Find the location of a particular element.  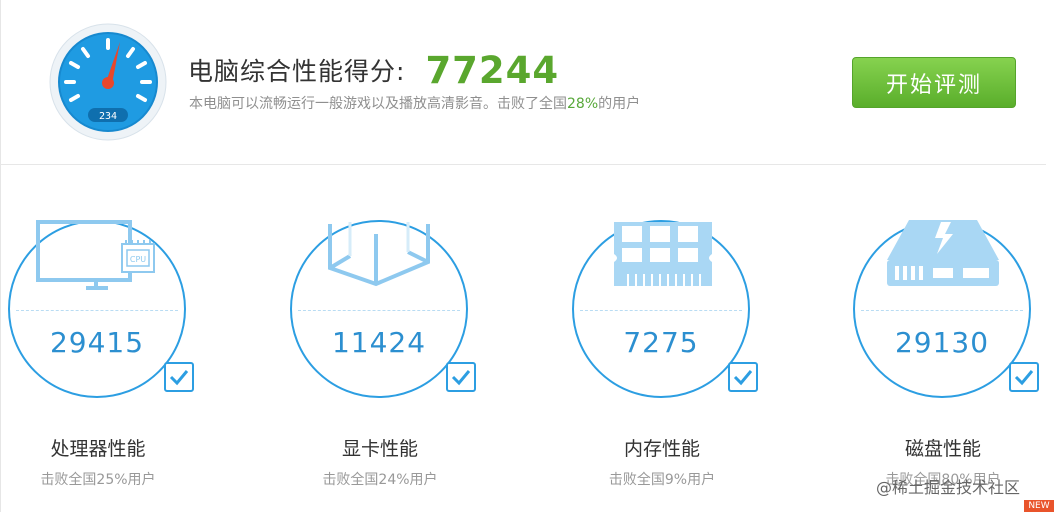

metric-card-gpu: 11424 is located at coordinates (383, 306).